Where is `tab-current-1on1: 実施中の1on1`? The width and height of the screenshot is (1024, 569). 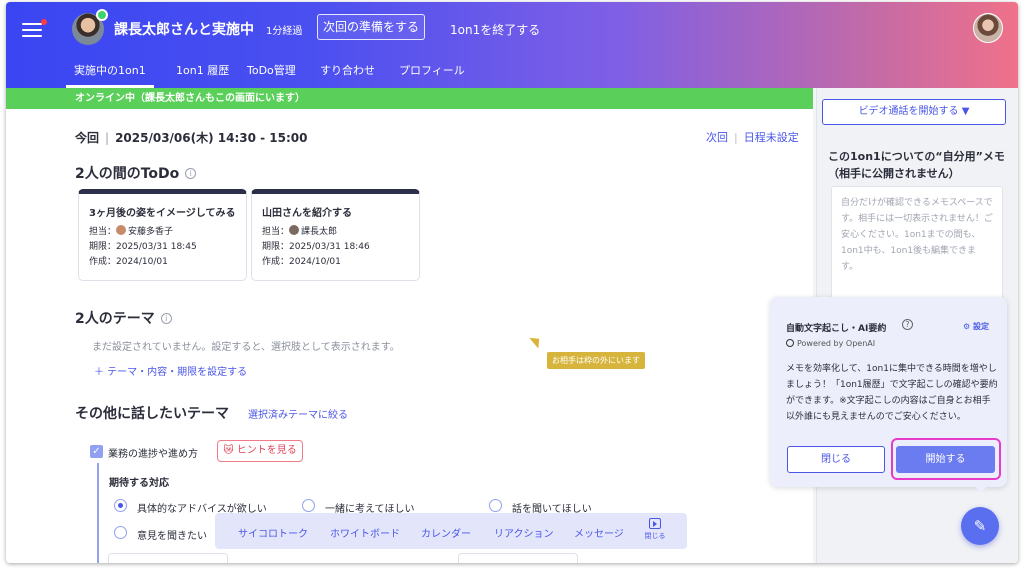 tab-current-1on1: 実施中の1on1 is located at coordinates (110, 75).